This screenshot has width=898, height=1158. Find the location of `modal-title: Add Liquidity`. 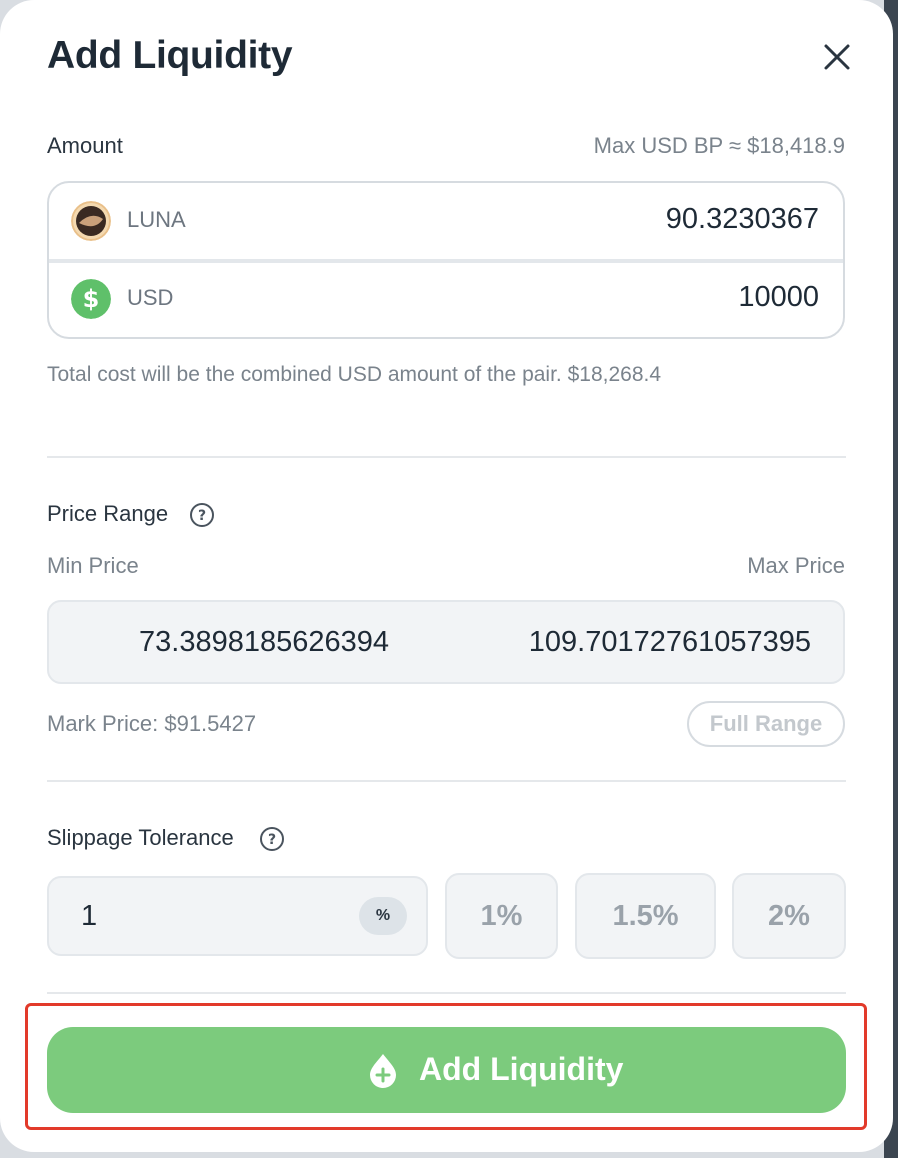

modal-title: Add Liquidity is located at coordinates (170, 55).